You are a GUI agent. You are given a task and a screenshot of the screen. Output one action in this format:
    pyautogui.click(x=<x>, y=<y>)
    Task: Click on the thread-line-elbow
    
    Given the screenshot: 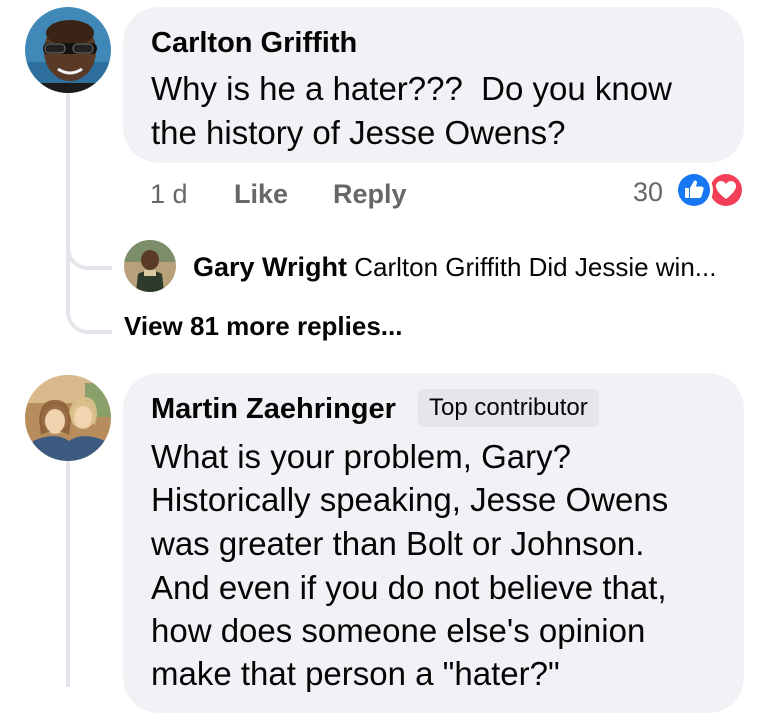 What is the action you would take?
    pyautogui.click(x=89, y=296)
    